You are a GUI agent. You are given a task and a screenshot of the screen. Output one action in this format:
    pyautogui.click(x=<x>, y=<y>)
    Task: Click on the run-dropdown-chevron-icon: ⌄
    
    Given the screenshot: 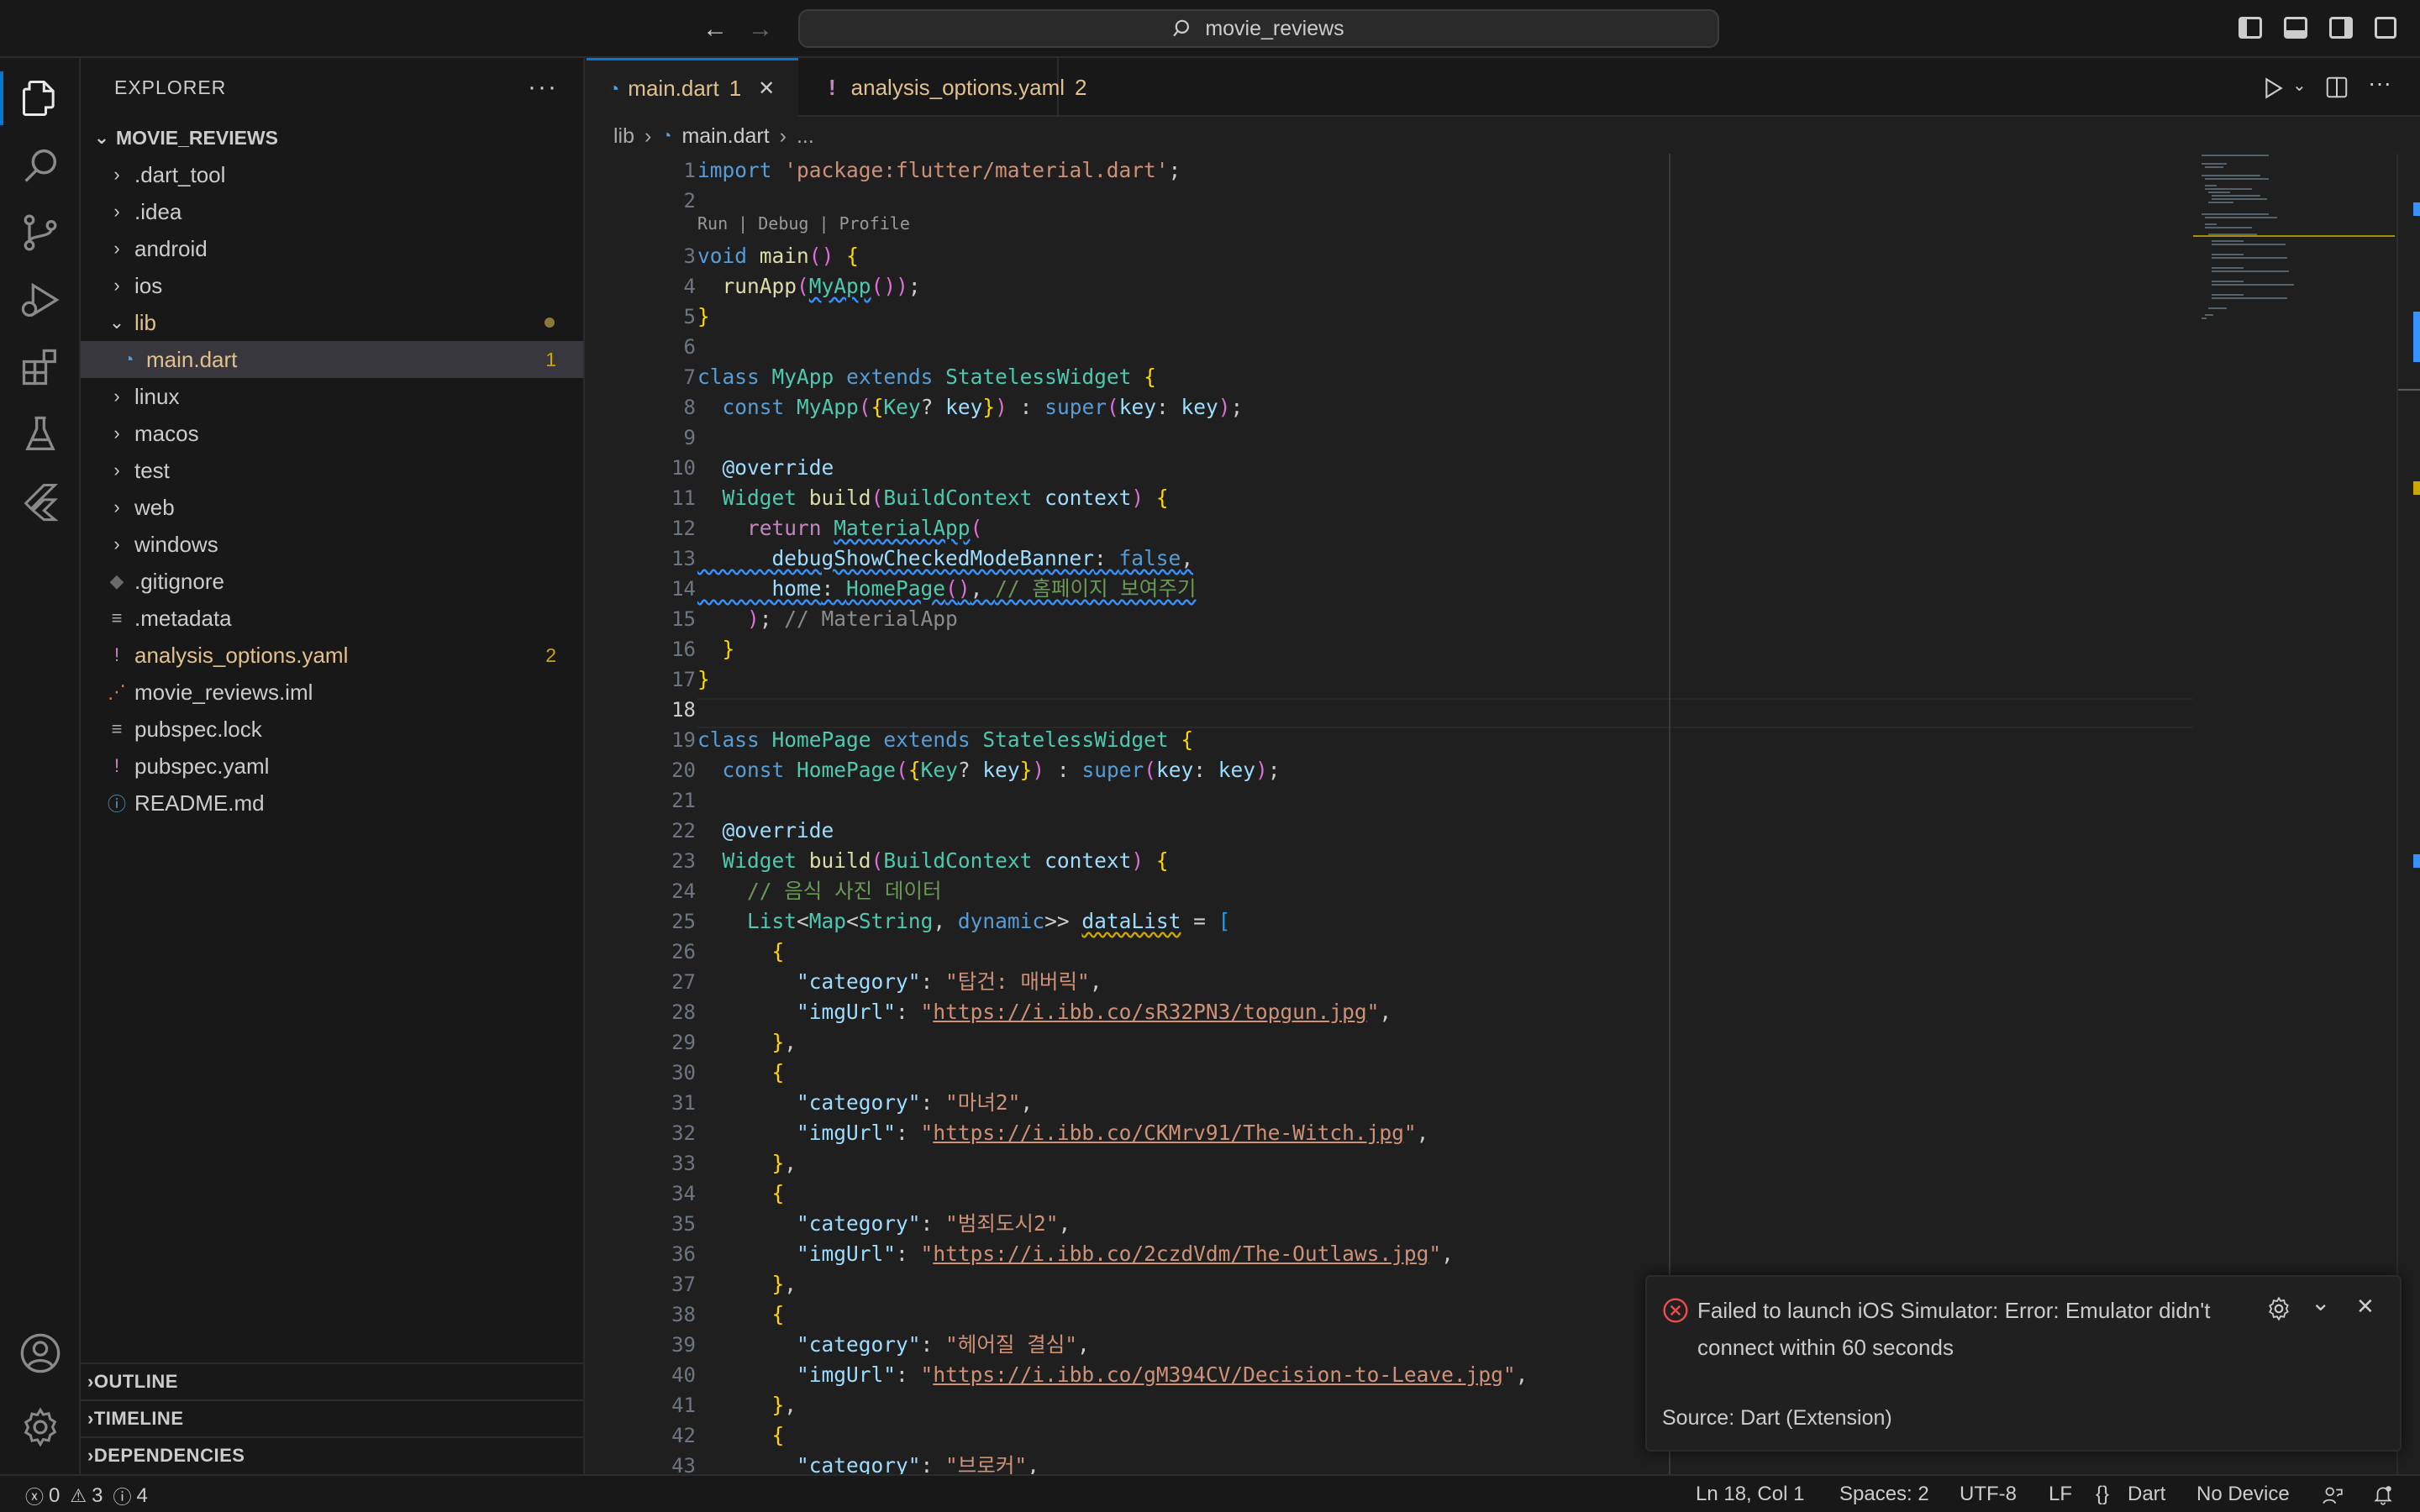 What is the action you would take?
    pyautogui.click(x=2299, y=85)
    